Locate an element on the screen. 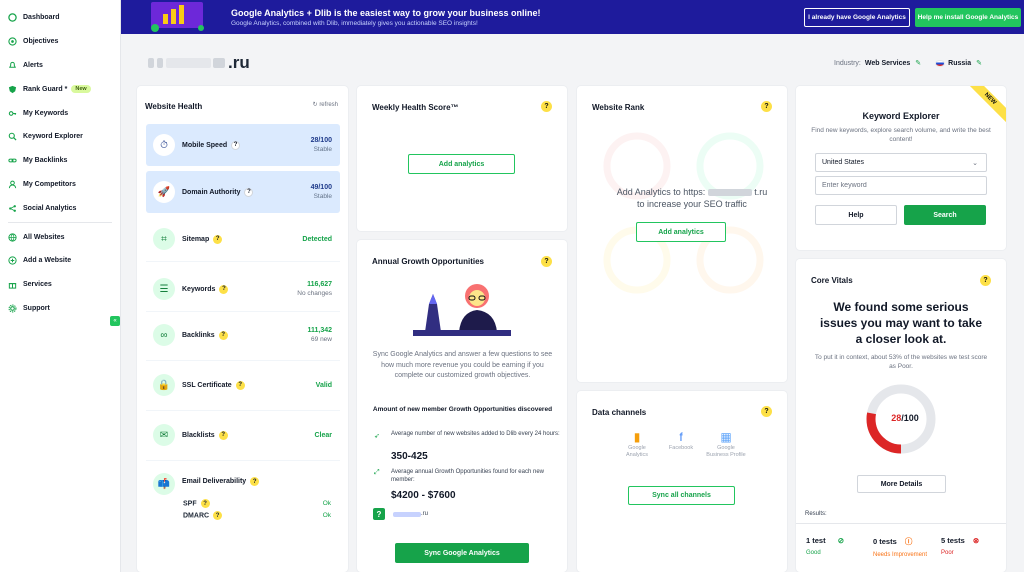  health-row-sitemap: ⌗ Sitemap? Detected is located at coordinates (243, 239).